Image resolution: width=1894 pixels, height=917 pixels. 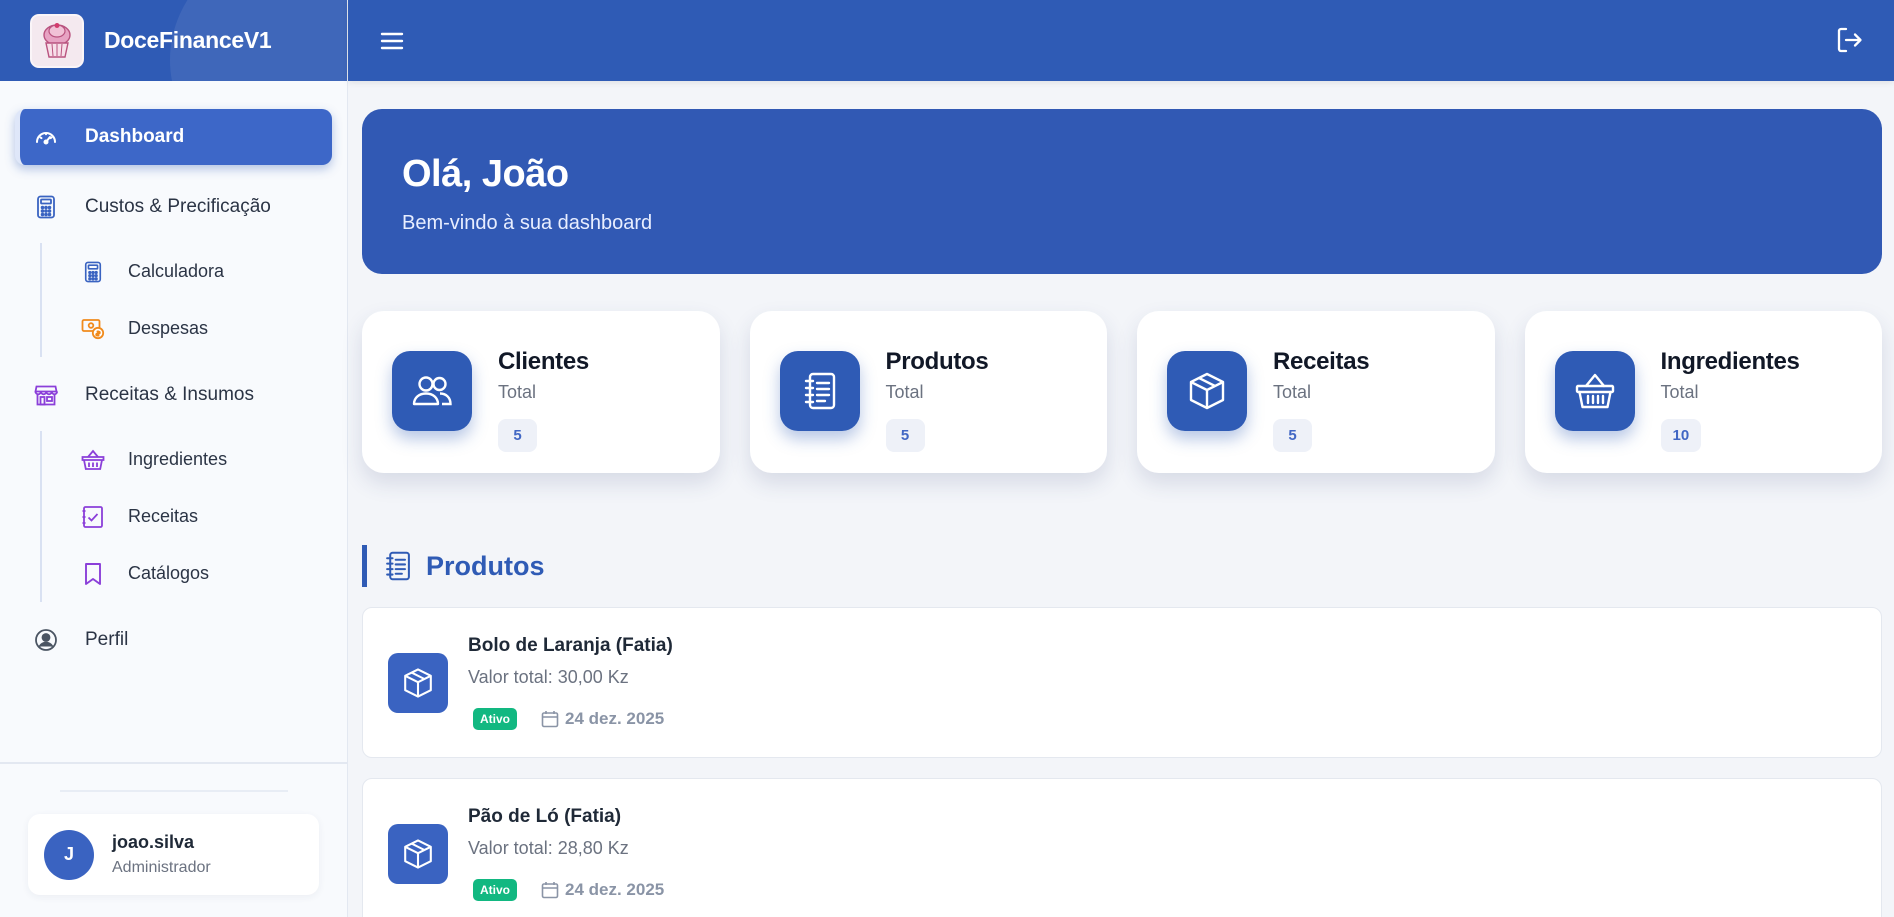 I want to click on sidebar-item-calculadora: Calculadora, so click(x=194, y=271).